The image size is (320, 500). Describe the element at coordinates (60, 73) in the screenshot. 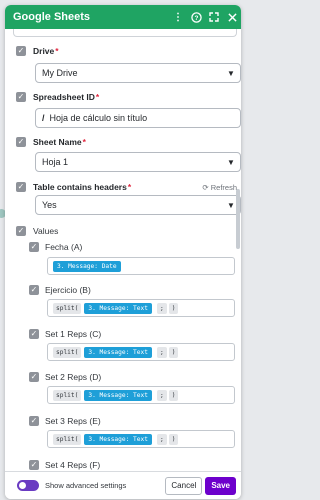

I see `drive-select-value: My Drive` at that location.